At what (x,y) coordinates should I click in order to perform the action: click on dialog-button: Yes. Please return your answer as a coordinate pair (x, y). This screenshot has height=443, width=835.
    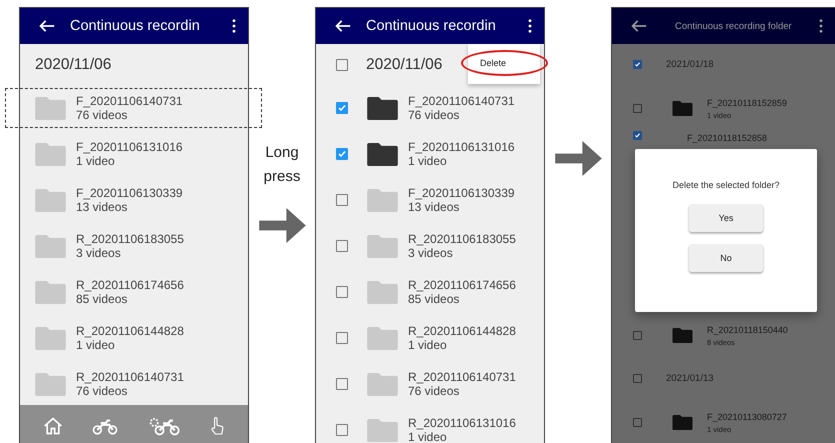
    Looking at the image, I should click on (726, 218).